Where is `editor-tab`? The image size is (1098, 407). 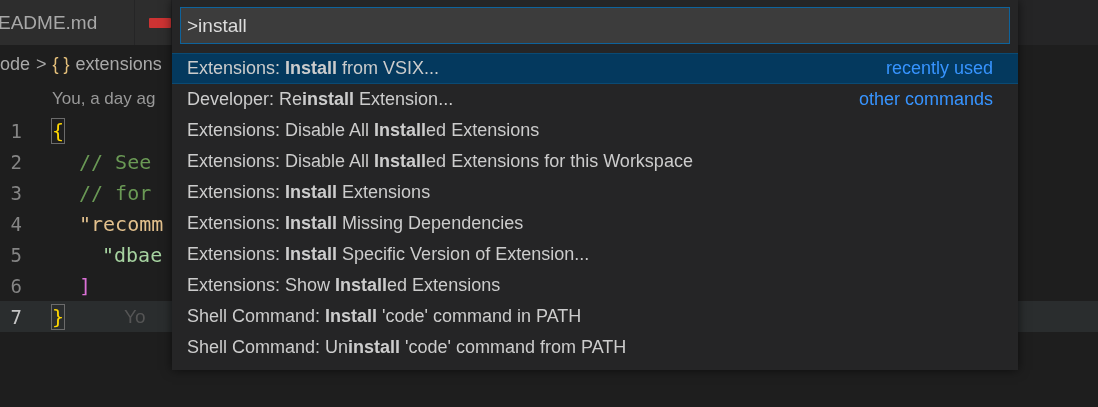 editor-tab is located at coordinates (153, 22).